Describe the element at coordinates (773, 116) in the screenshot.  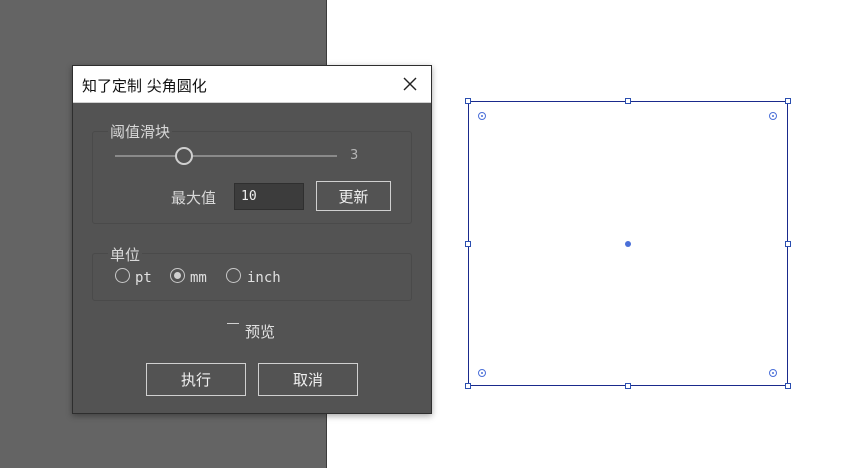
I see `corner-widget-top-right` at that location.